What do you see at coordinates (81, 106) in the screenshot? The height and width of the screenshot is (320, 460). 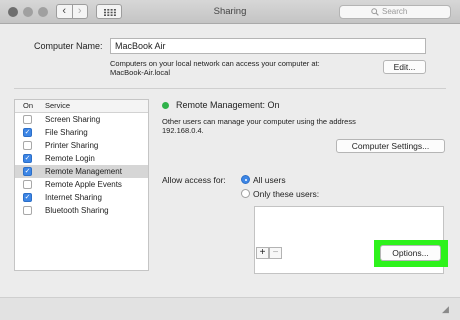 I see `service-list-header: On Service` at bounding box center [81, 106].